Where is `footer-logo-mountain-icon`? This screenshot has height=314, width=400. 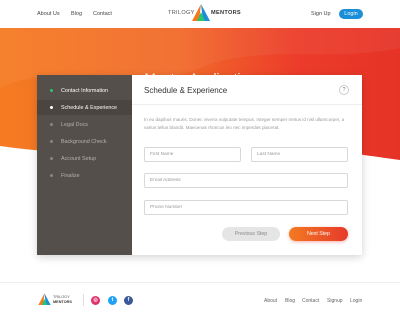
footer-logo-mountain-icon is located at coordinates (44, 299).